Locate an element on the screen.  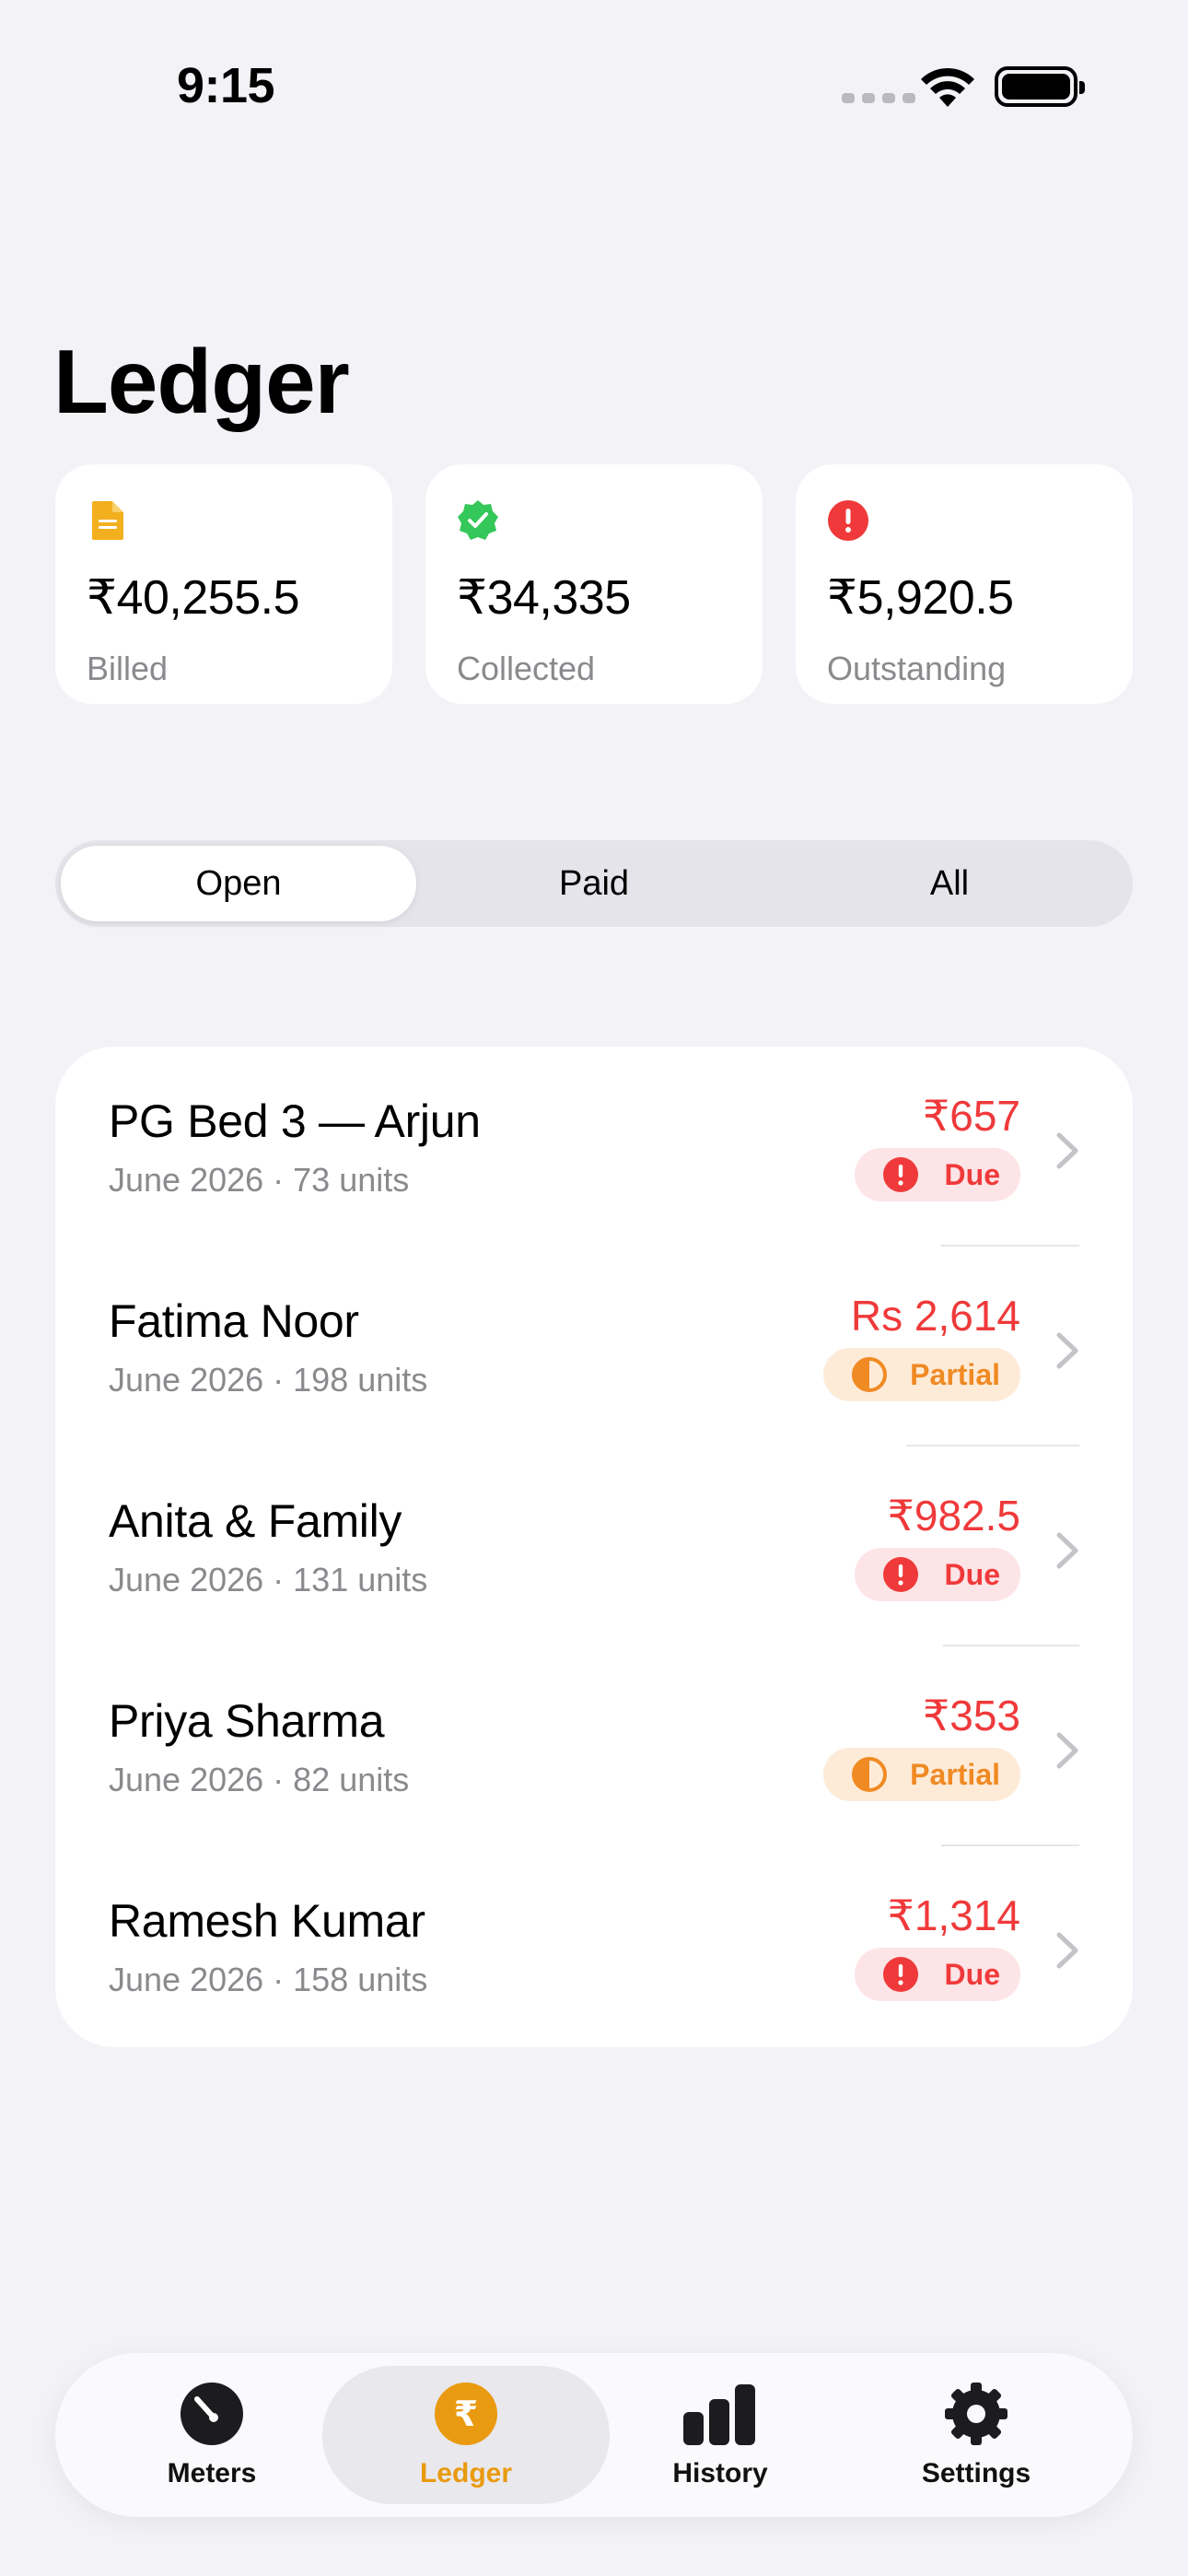
stat-label: Collected is located at coordinates (526, 668).